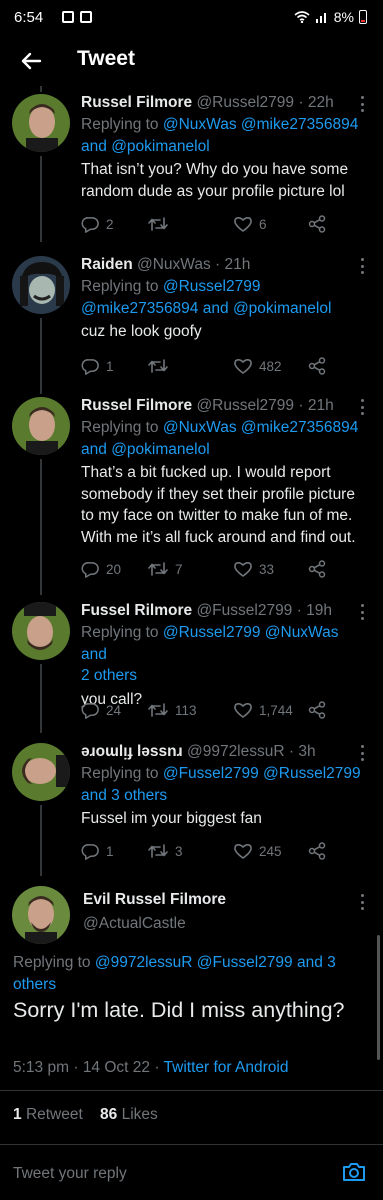 Image resolution: width=383 pixels, height=1200 pixels. I want to click on tweet-source: Twitter for Android, so click(226, 1067).